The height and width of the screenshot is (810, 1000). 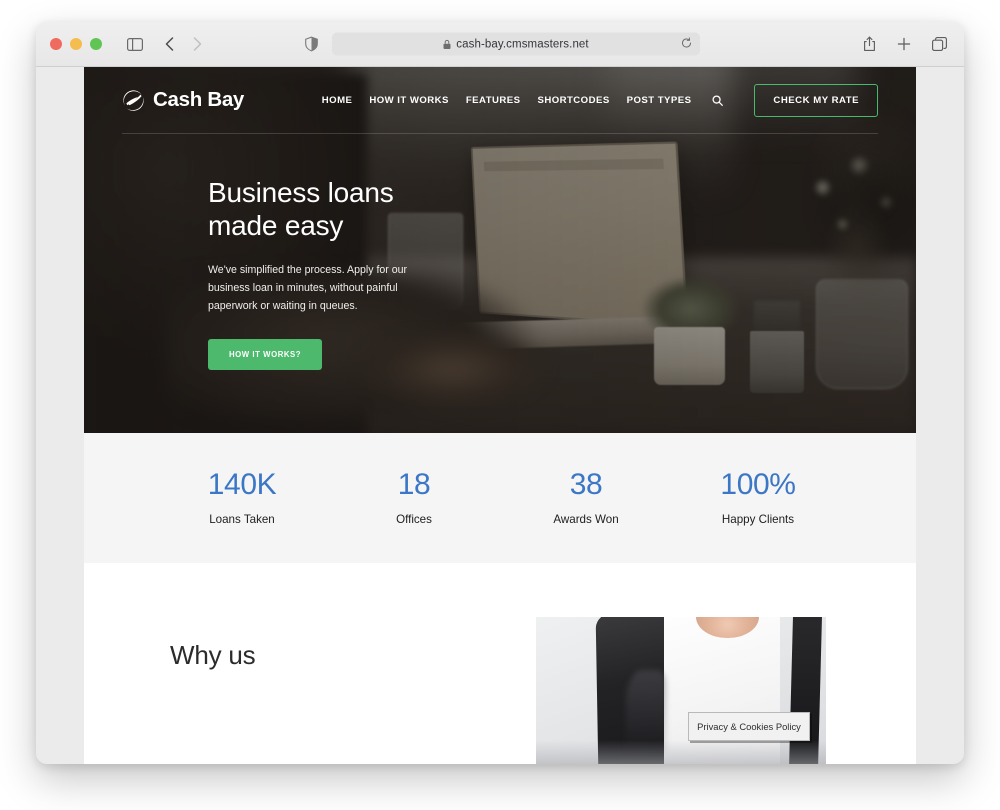 I want to click on minimize-window-button, so click(x=76, y=44).